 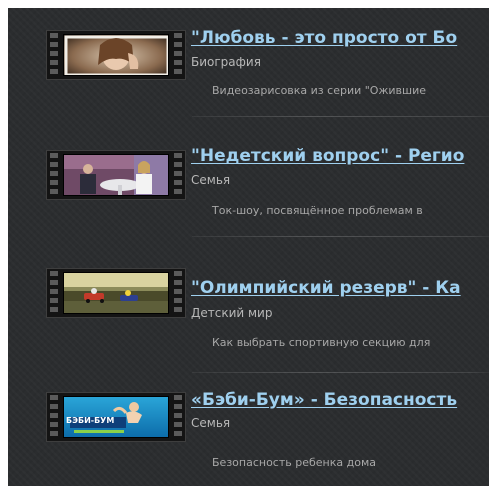 I want to click on karting-track-image, so click(x=116, y=293).